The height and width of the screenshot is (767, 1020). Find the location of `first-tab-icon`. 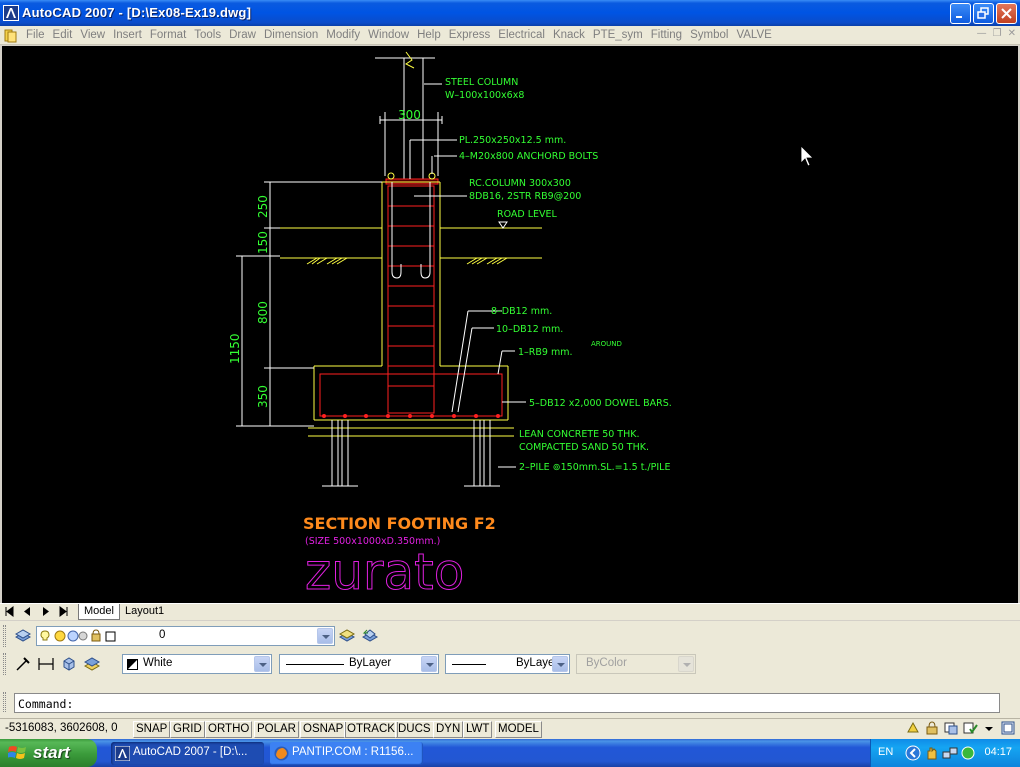

first-tab-icon is located at coordinates (9, 611).